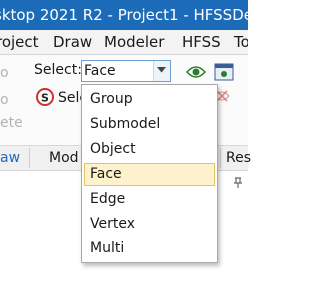 This screenshot has height=284, width=320. What do you see at coordinates (224, 74) in the screenshot?
I see `view-icon` at bounding box center [224, 74].